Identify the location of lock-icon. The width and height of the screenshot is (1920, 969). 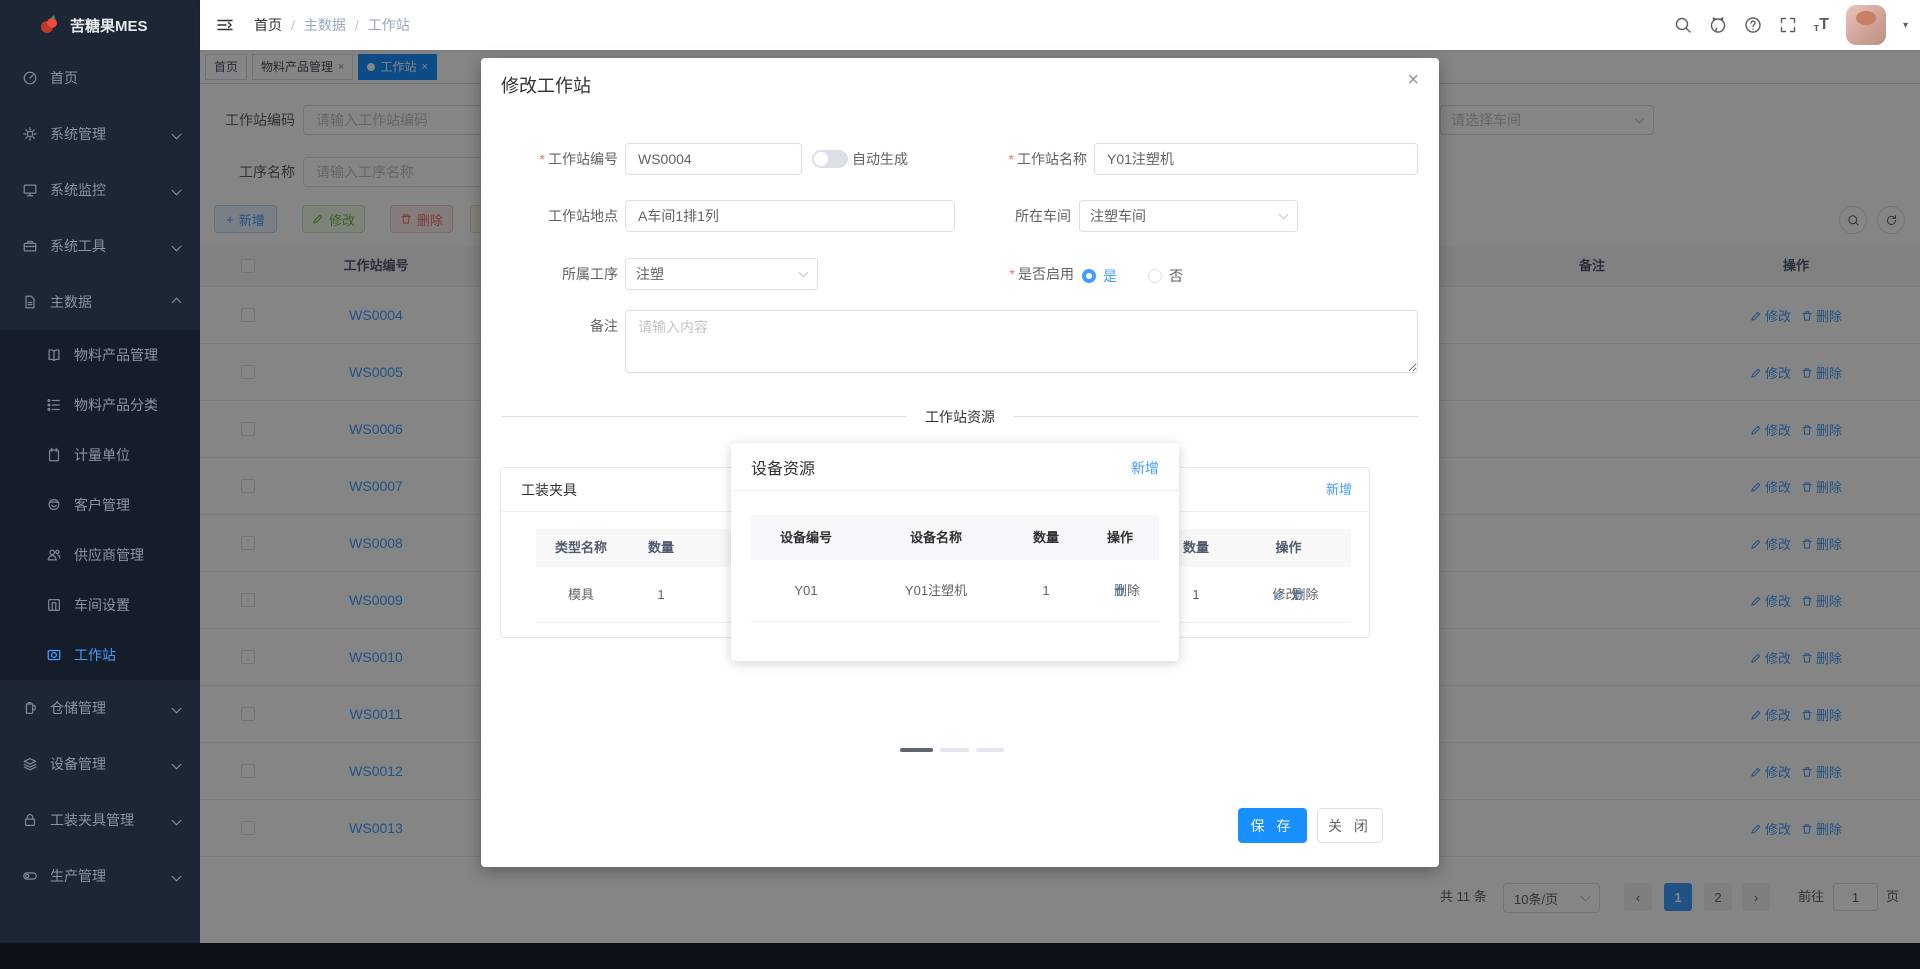
(30, 820).